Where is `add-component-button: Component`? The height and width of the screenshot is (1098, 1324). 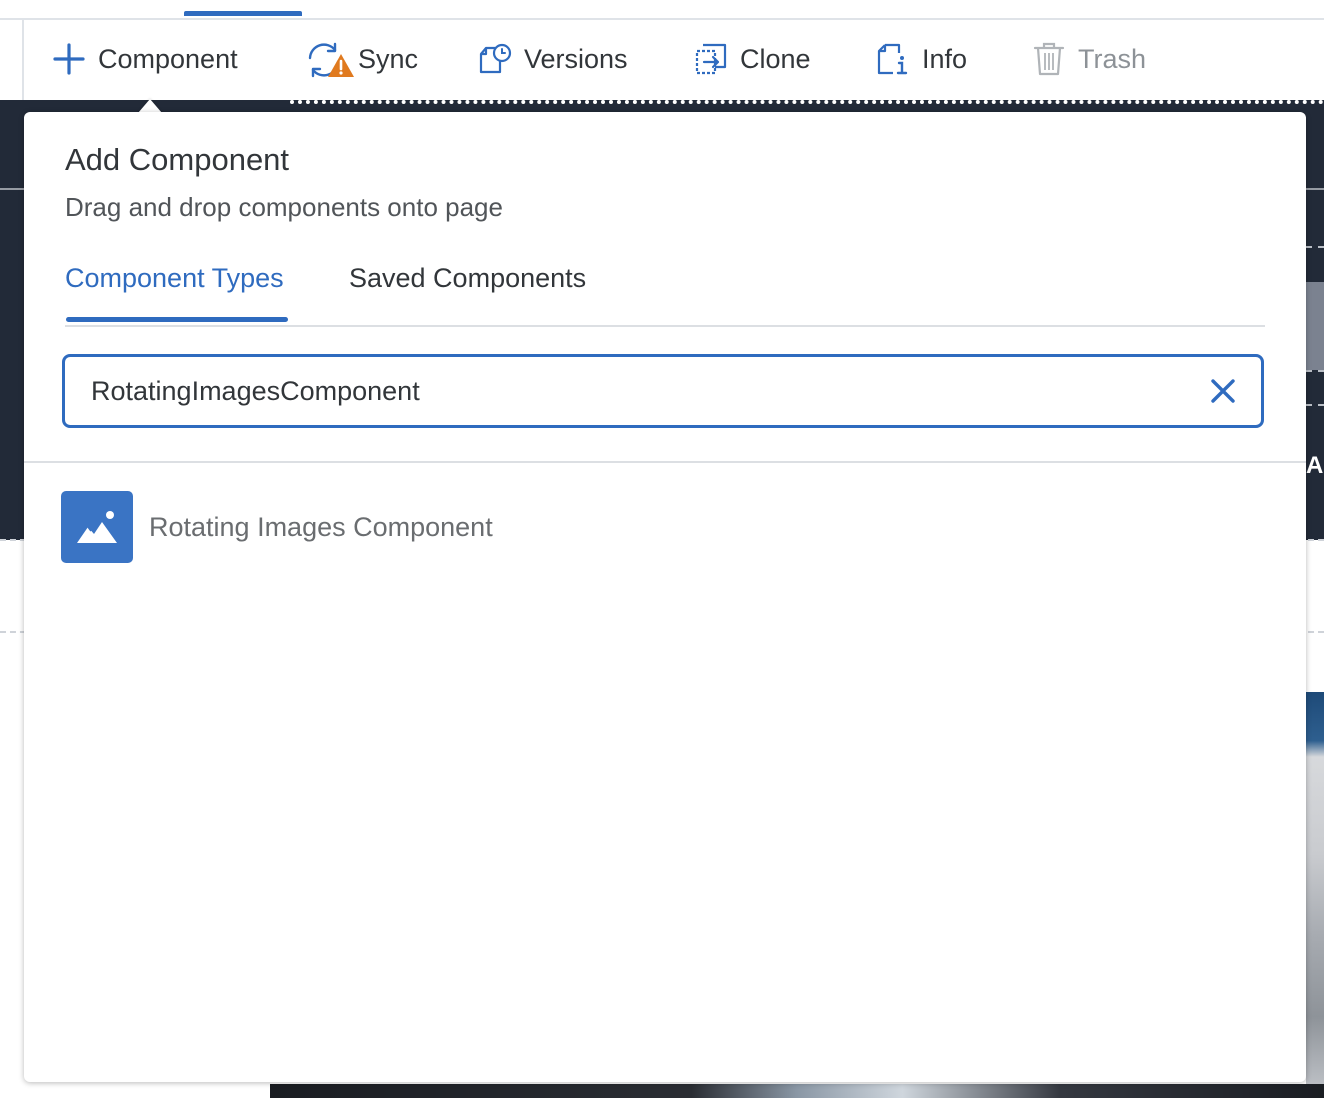
add-component-button: Component is located at coordinates (145, 59).